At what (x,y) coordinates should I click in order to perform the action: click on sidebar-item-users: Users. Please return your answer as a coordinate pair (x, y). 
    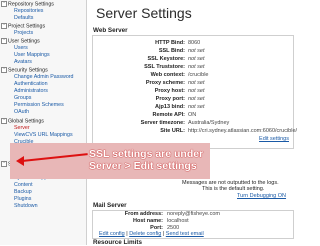
    Looking at the image, I should click on (21, 48).